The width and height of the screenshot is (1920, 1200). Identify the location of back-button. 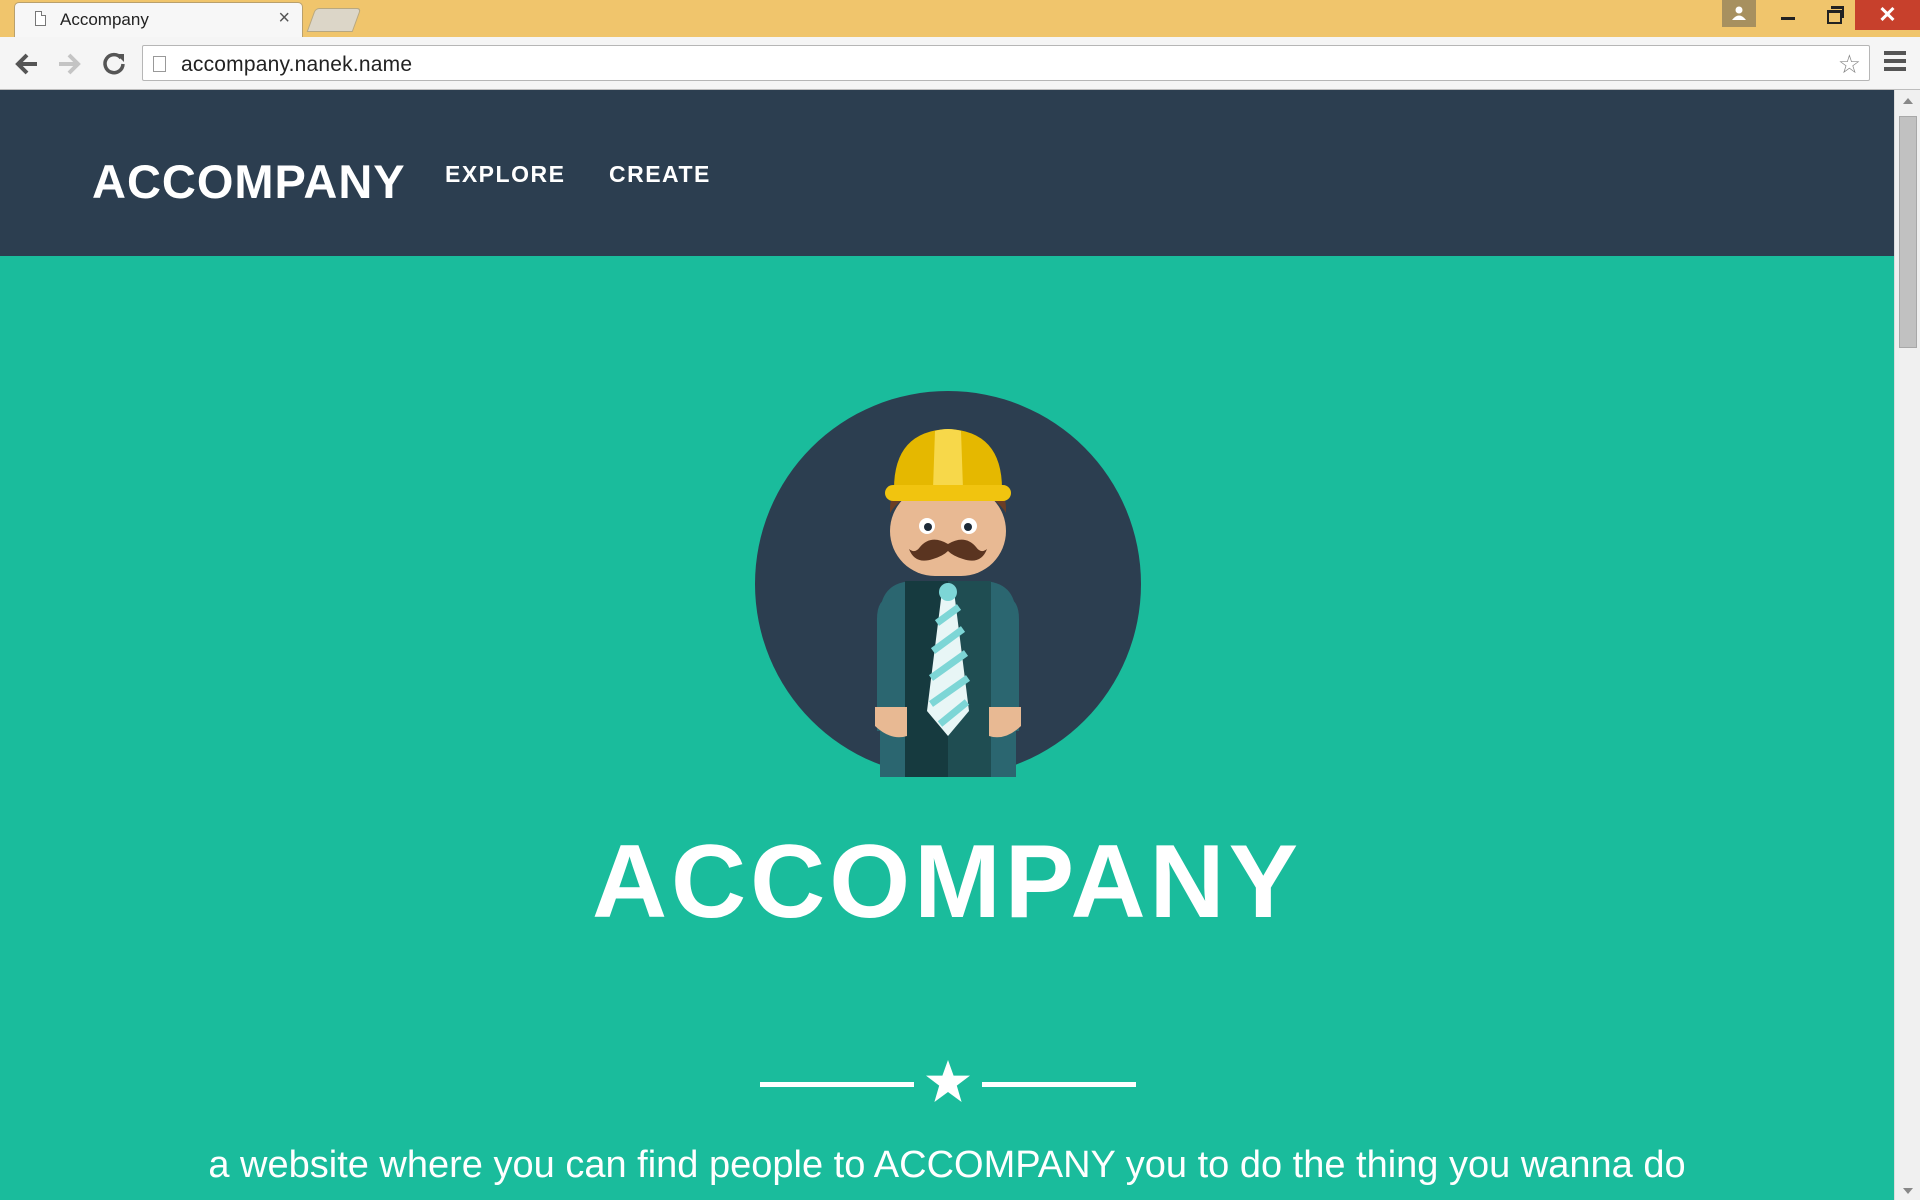
(27, 64).